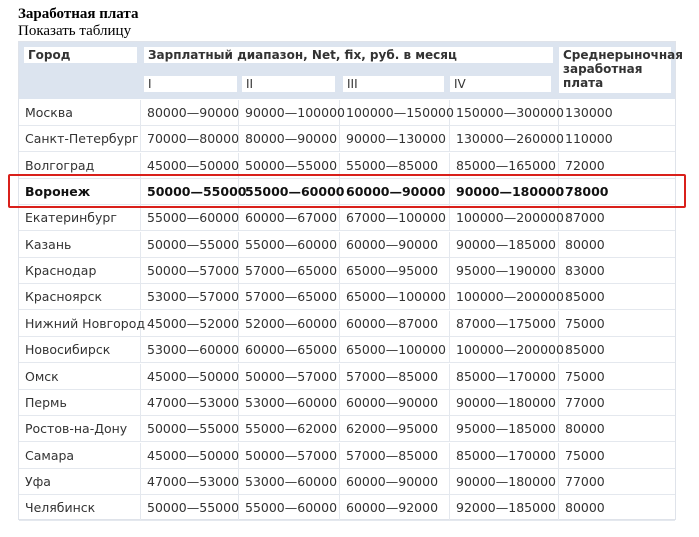  What do you see at coordinates (190, 218) in the screenshot?
I see `level-1-cell: 55000—60000` at bounding box center [190, 218].